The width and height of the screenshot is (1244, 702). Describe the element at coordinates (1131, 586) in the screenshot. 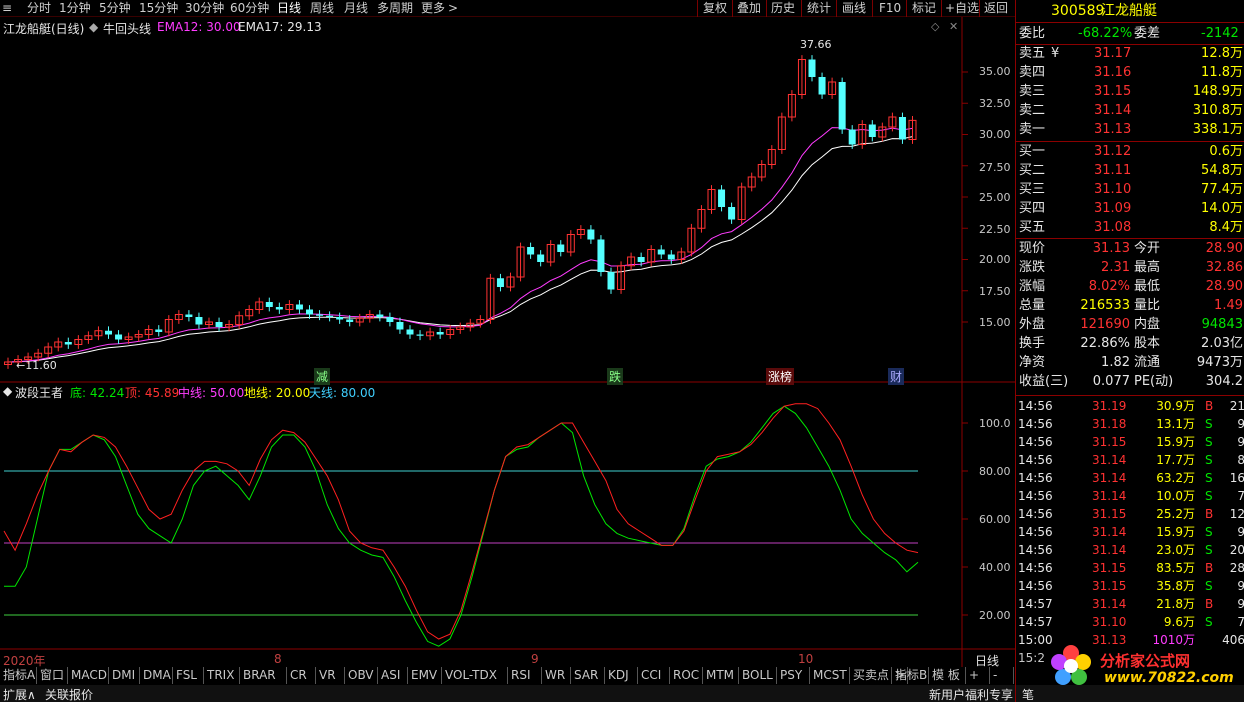

I see `trade-row: 14:56 31.15 35.8万 S 9` at that location.